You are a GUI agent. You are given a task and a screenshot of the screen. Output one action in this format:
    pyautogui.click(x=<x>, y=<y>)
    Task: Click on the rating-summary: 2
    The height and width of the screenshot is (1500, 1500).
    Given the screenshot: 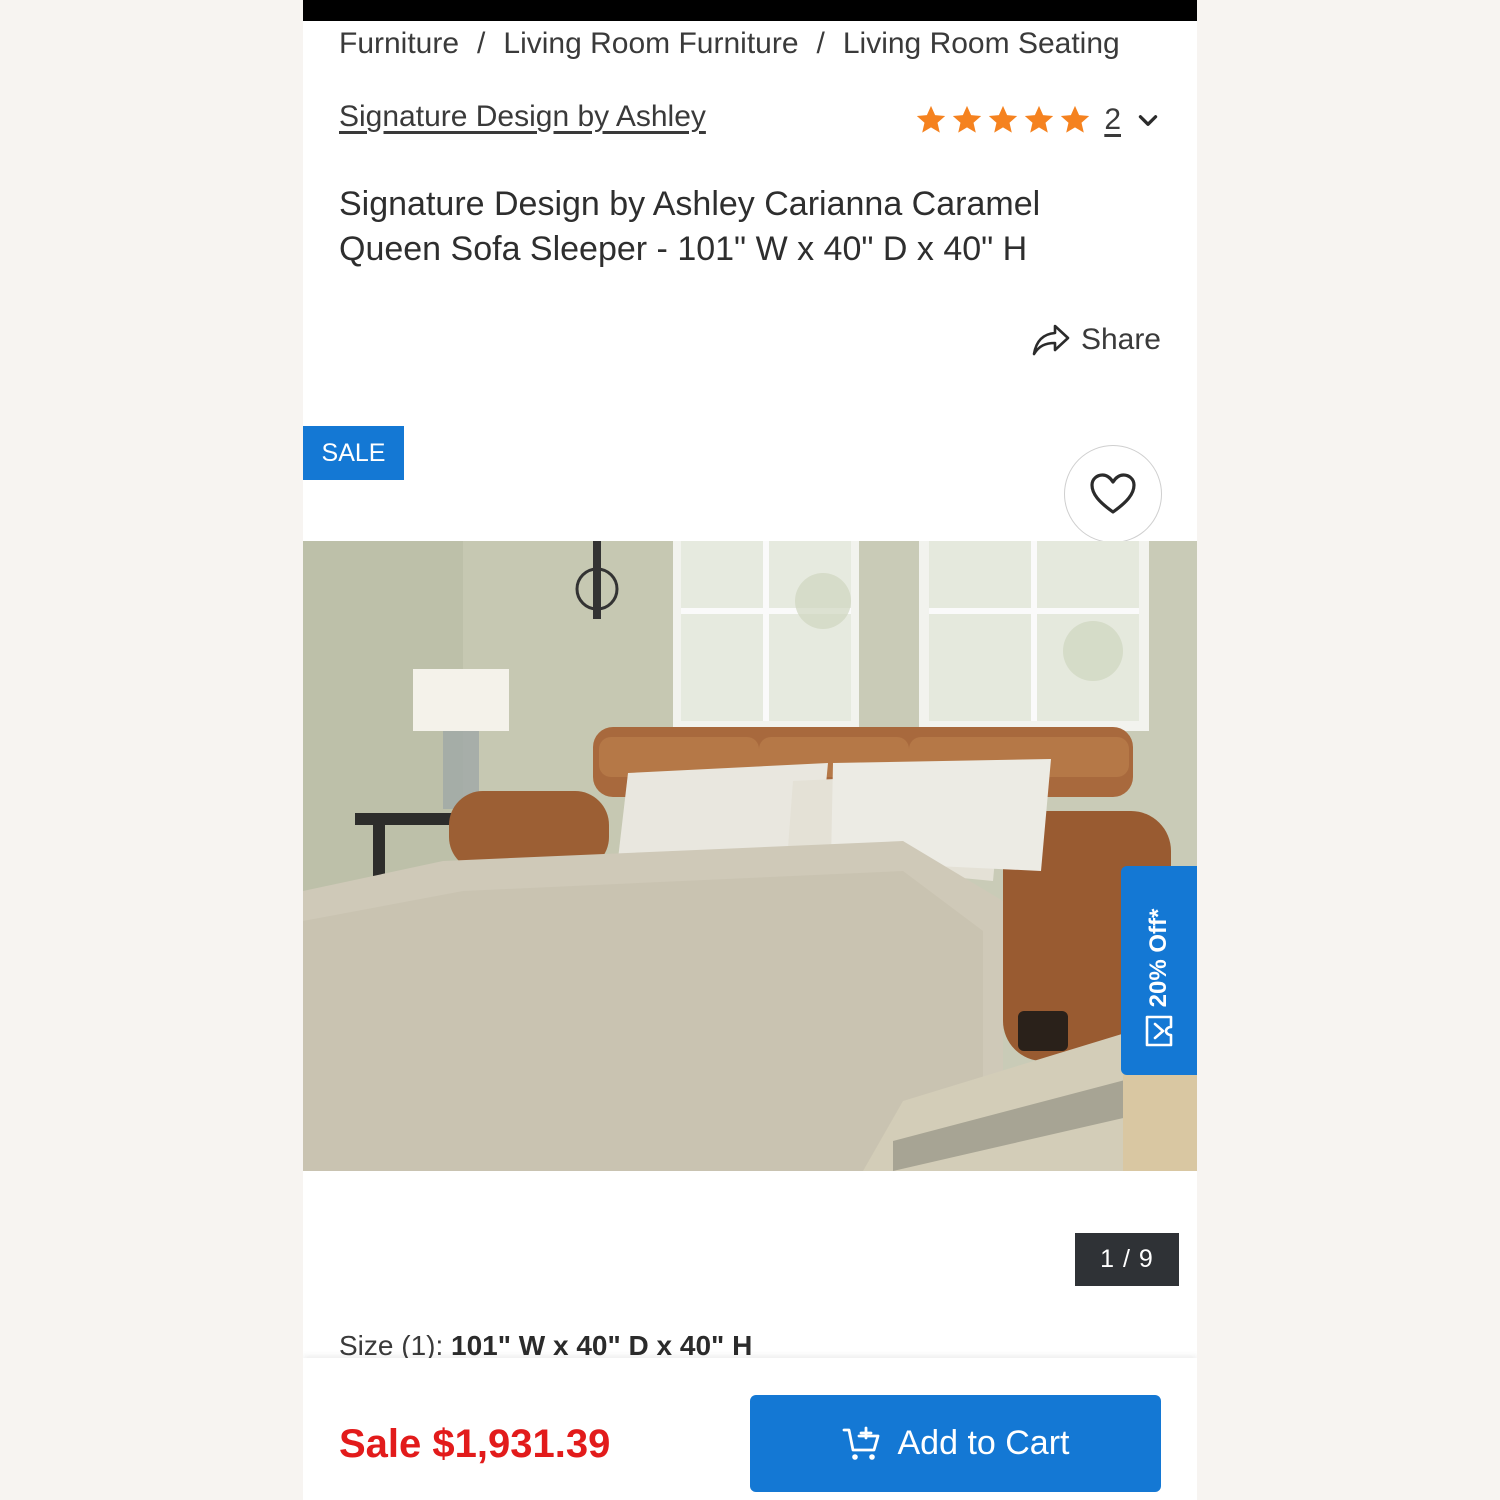 What is the action you would take?
    pyautogui.click(x=1037, y=120)
    